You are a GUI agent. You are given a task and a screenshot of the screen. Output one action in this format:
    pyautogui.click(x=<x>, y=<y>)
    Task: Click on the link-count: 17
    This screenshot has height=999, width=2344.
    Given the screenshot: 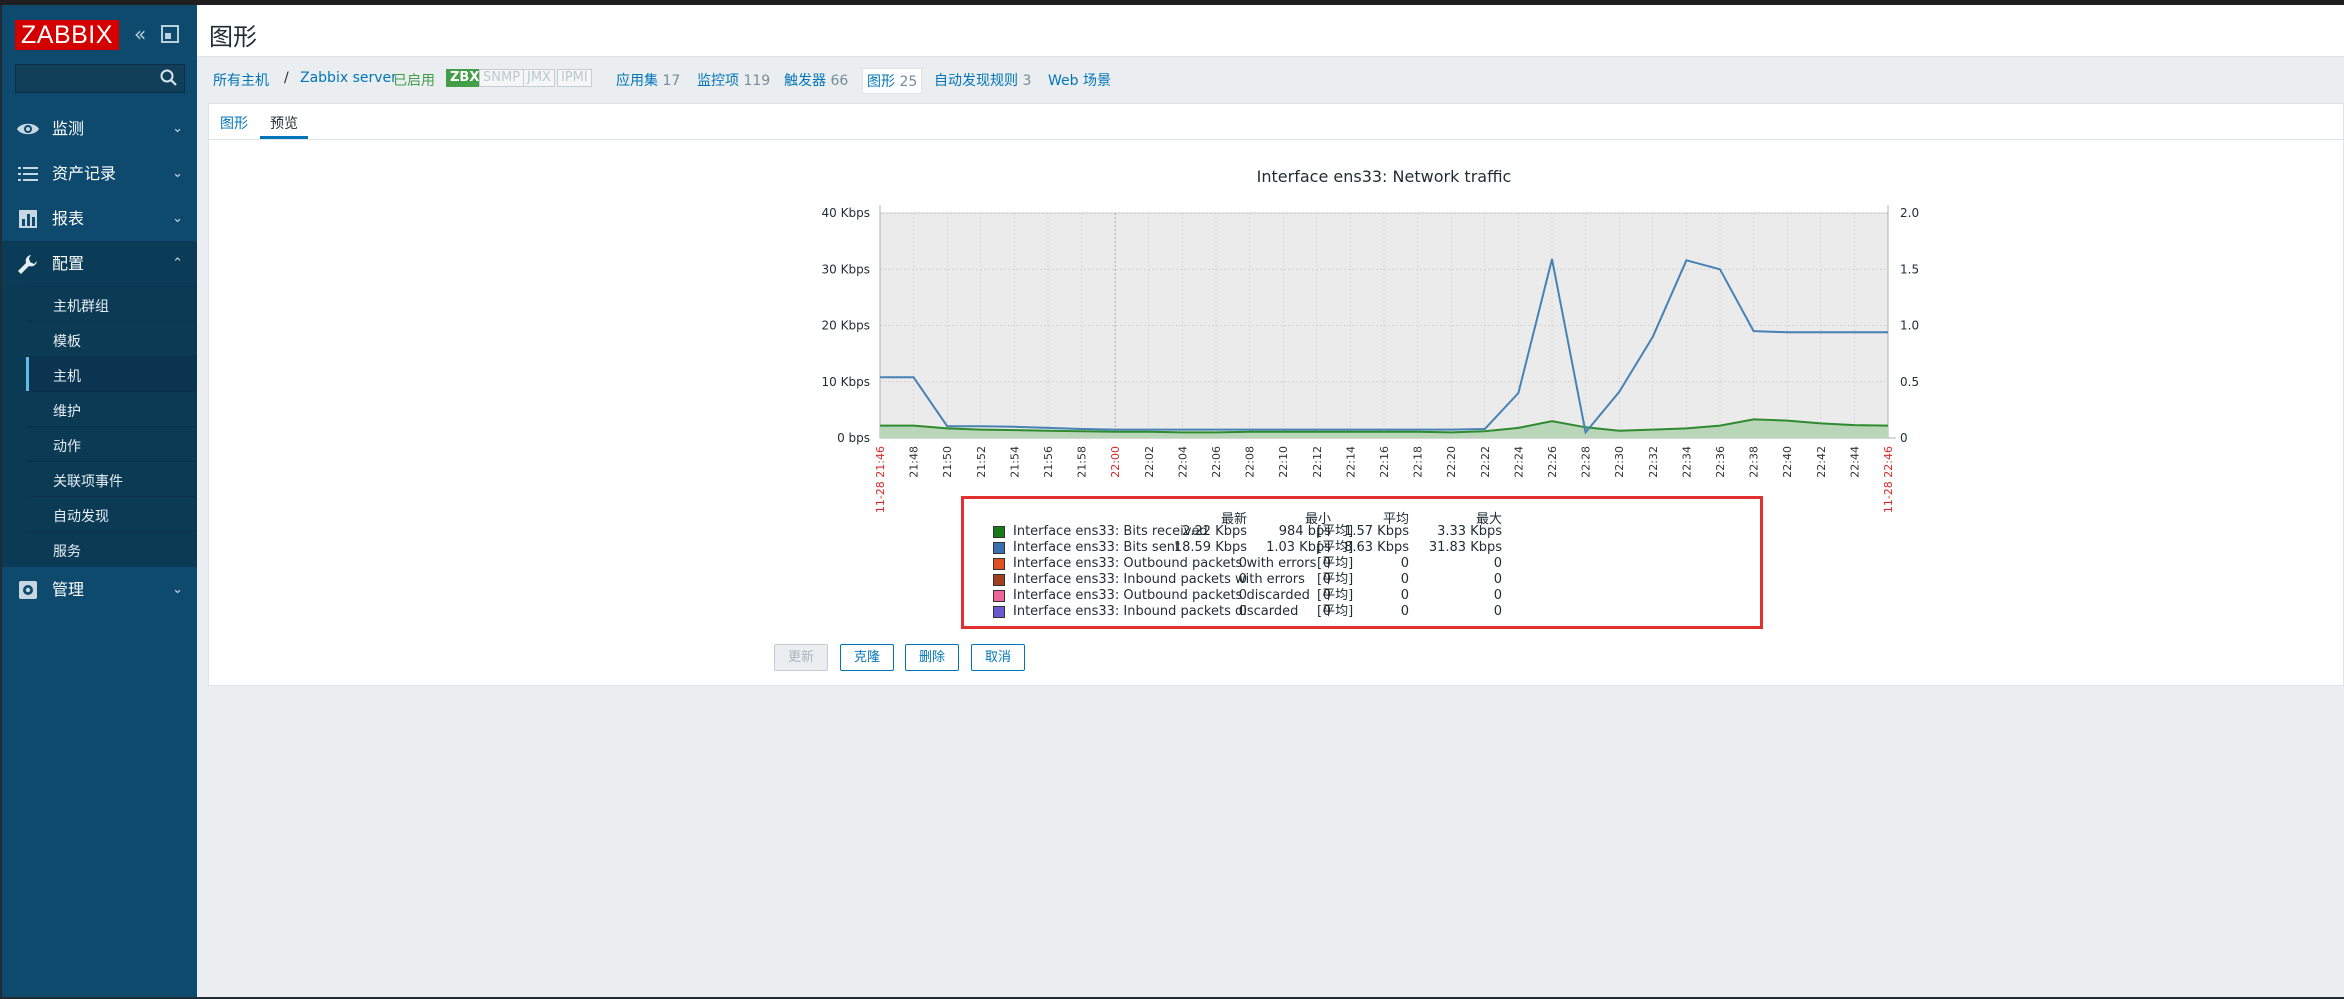 What is the action you would take?
    pyautogui.click(x=671, y=81)
    